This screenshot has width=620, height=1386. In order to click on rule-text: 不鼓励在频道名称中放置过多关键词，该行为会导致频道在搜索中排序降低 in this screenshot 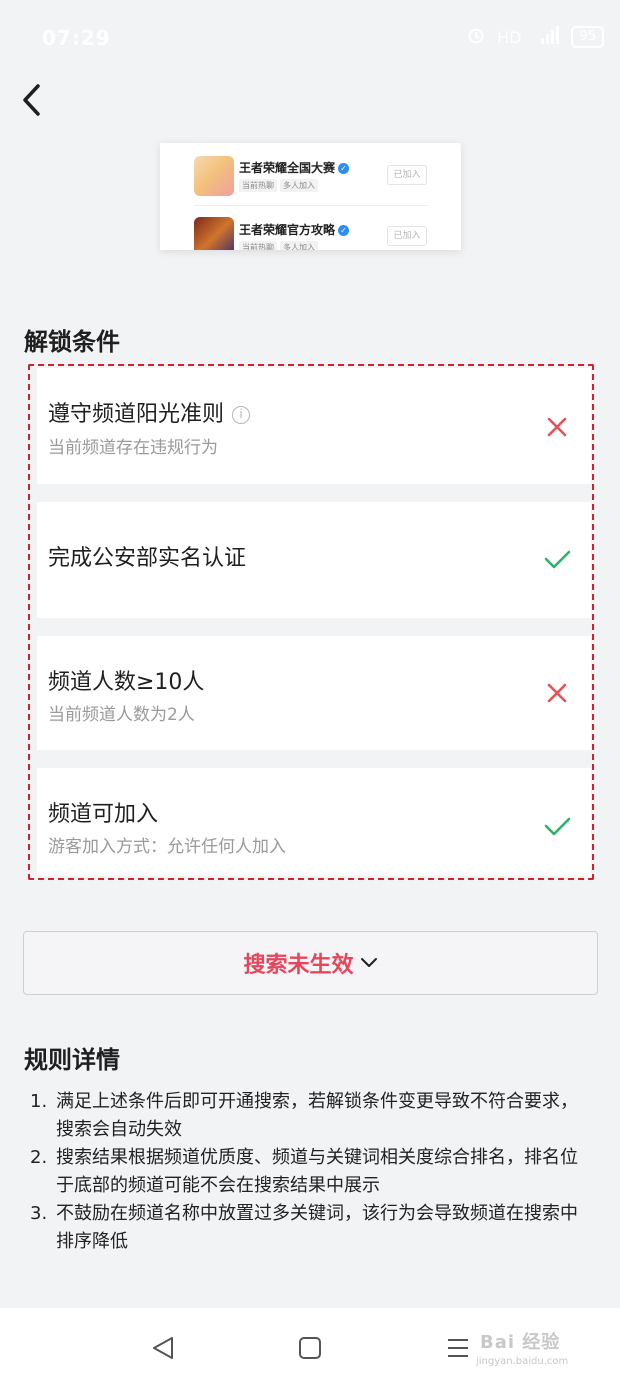, I will do `click(317, 1227)`.